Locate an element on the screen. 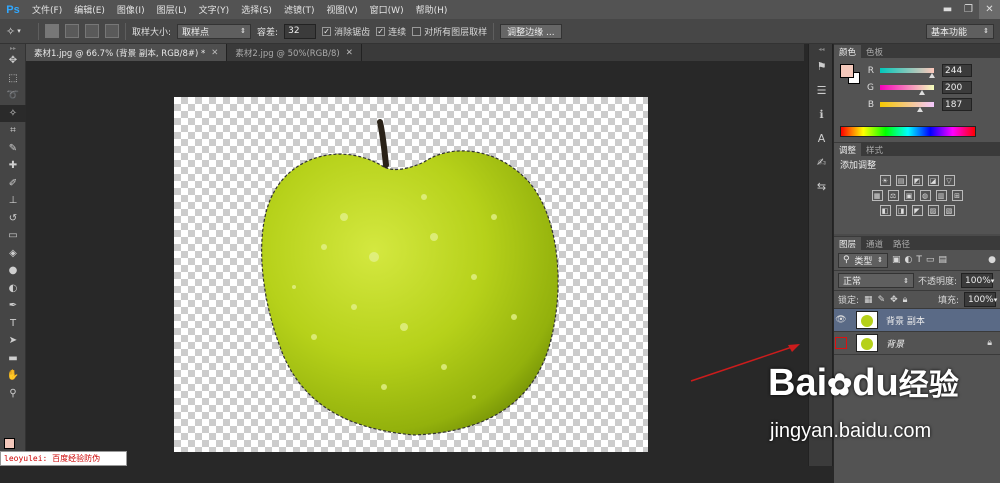 The height and width of the screenshot is (483, 1000). character-panel-icon: A is located at coordinates (821, 138).